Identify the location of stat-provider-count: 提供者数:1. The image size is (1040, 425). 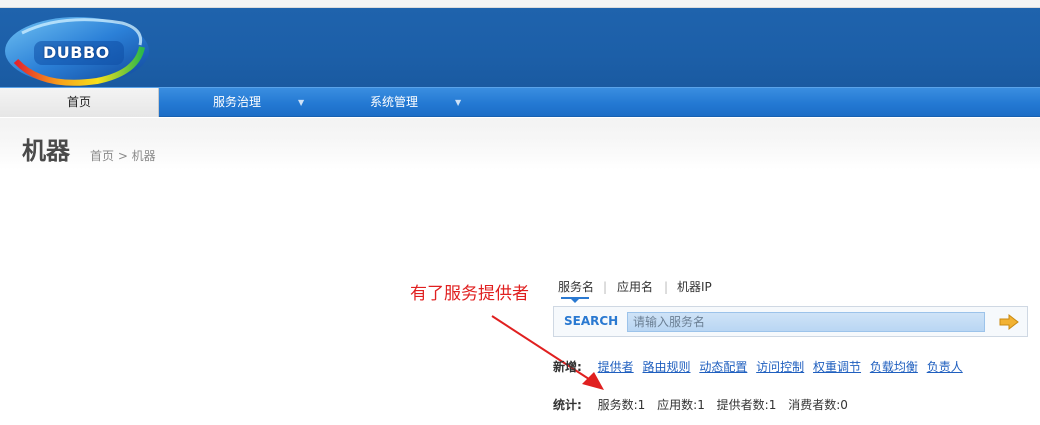
(746, 405).